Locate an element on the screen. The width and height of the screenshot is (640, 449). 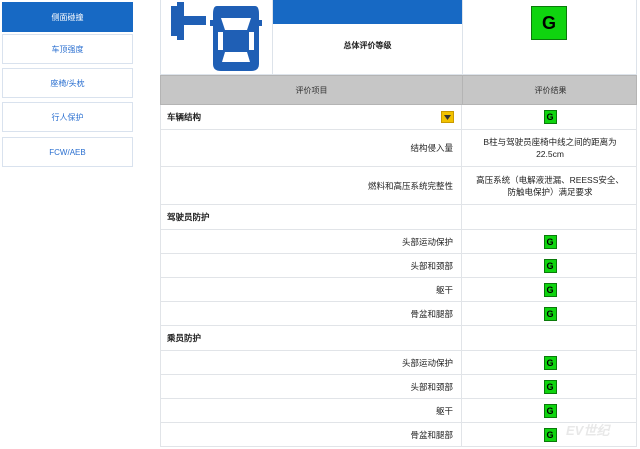
caret-down-icon is located at coordinates (447, 117).